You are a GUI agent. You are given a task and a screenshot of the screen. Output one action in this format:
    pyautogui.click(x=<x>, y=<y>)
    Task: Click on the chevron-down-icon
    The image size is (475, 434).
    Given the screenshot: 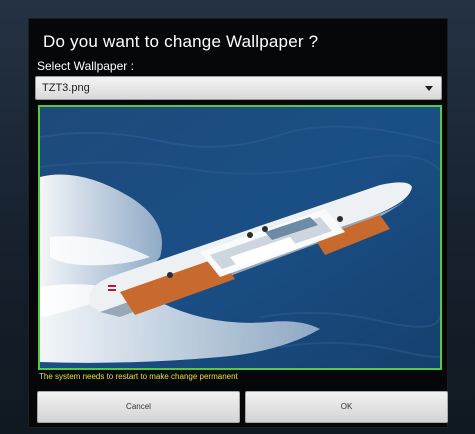 What is the action you would take?
    pyautogui.click(x=429, y=88)
    